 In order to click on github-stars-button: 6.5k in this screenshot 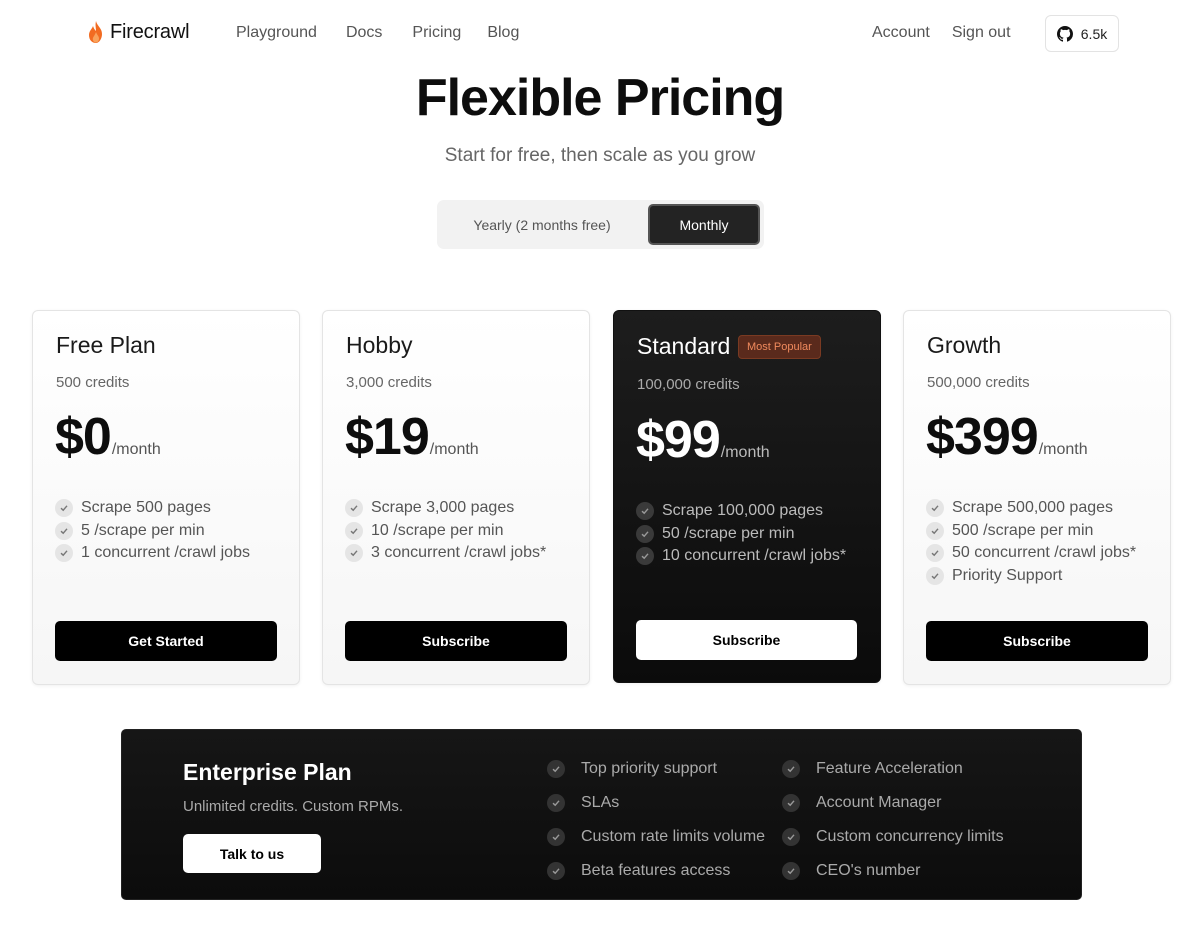, I will do `click(1082, 33)`.